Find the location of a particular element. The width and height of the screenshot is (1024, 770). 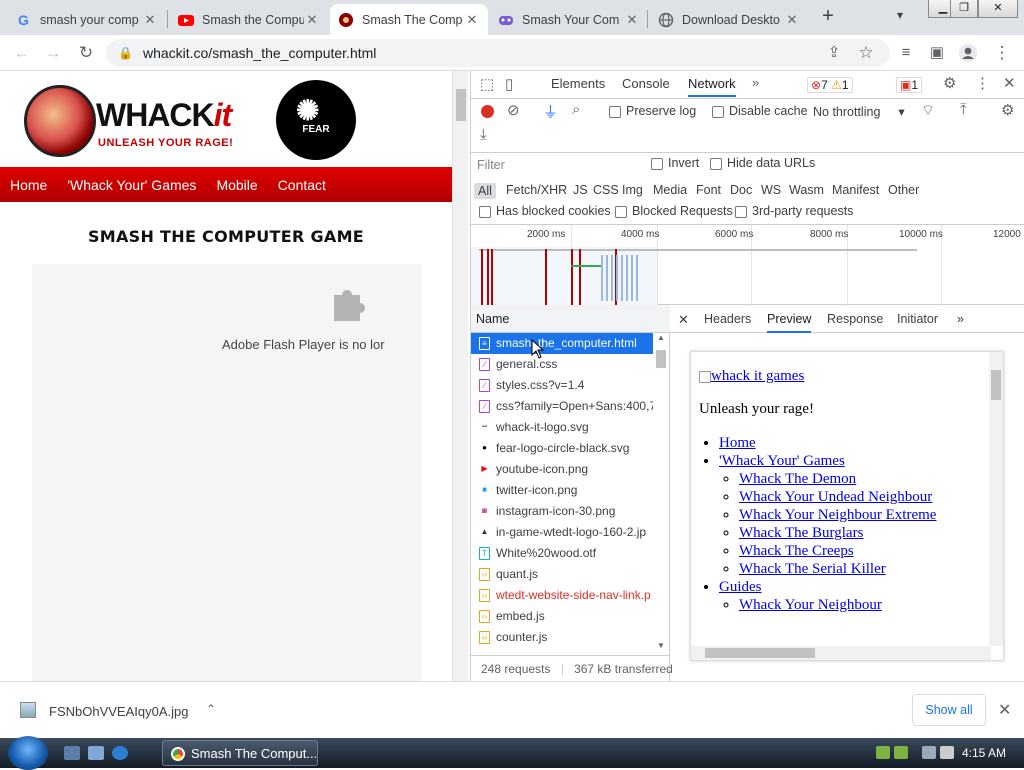

third-party-checkbox: 3rd-party requests is located at coordinates (794, 211).